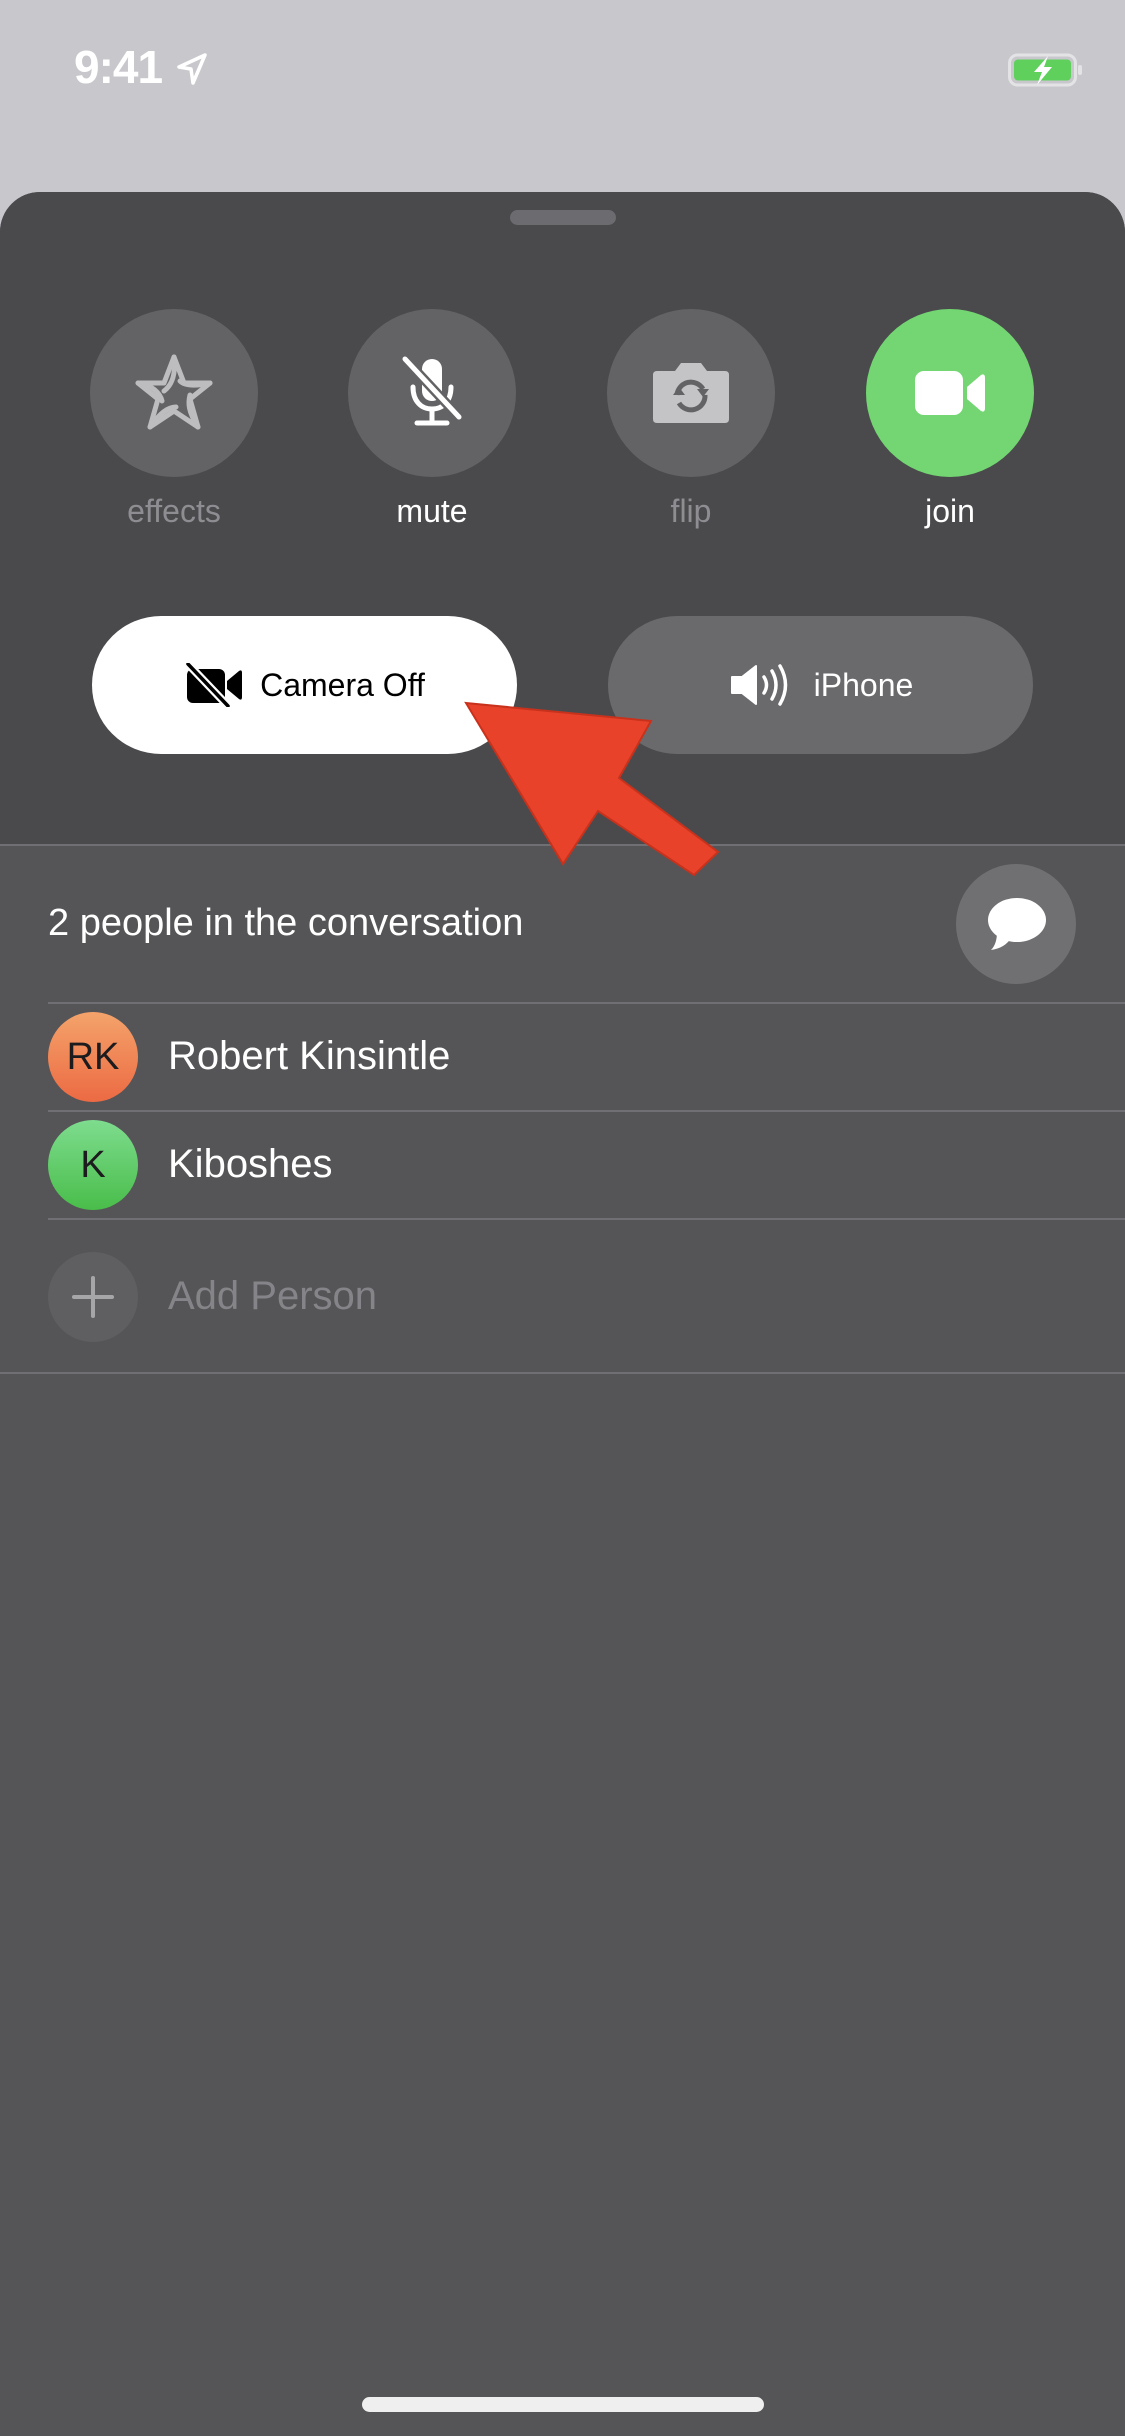 The image size is (1125, 2436). What do you see at coordinates (562, 1297) in the screenshot?
I see `add-person-row: Add Person` at bounding box center [562, 1297].